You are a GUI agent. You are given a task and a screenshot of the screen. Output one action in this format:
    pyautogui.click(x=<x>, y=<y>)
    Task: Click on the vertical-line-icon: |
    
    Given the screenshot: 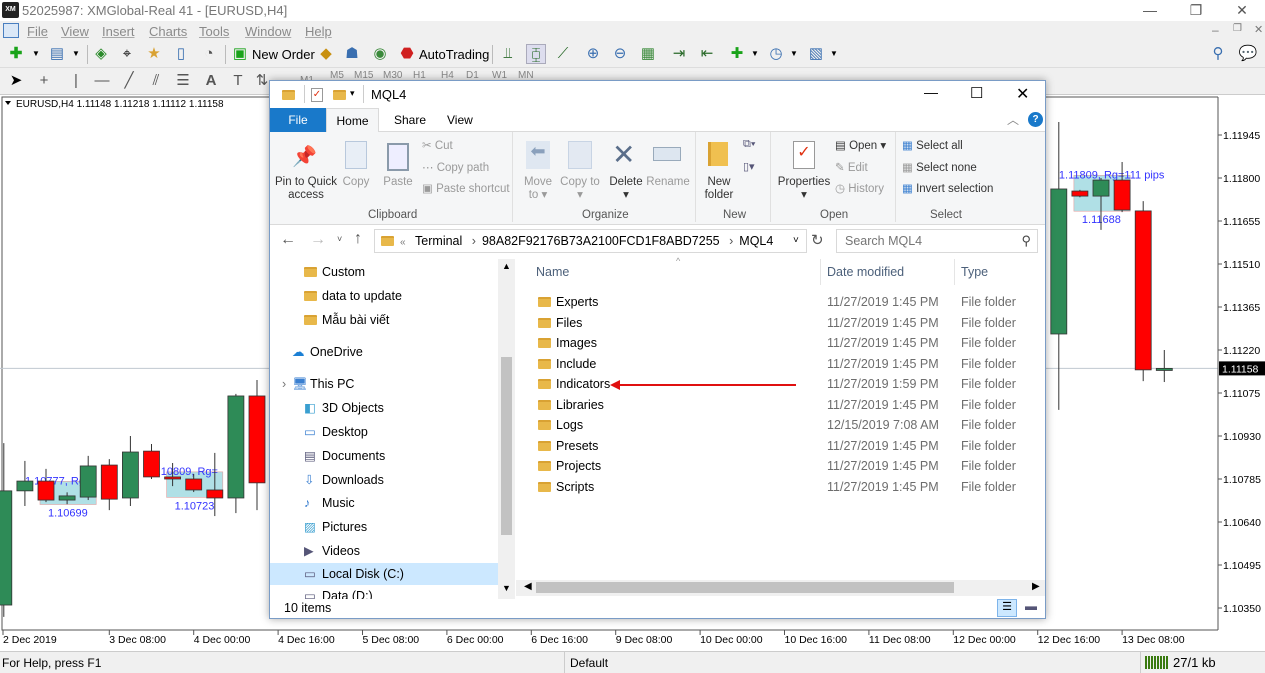 What is the action you would take?
    pyautogui.click(x=76, y=81)
    